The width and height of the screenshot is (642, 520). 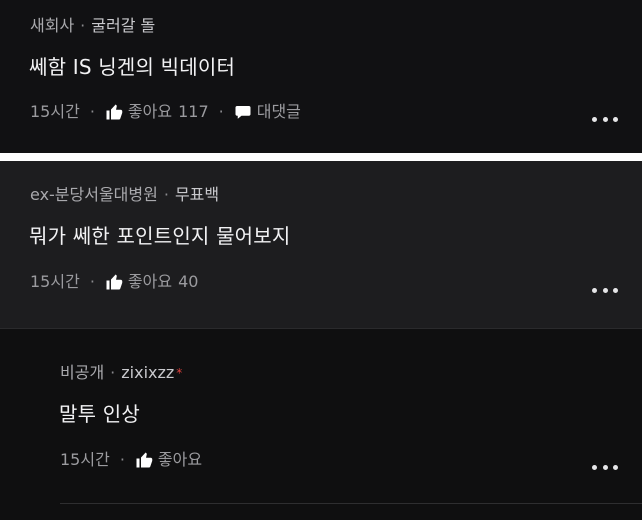 I want to click on company-name: 새회사, so click(x=52, y=25).